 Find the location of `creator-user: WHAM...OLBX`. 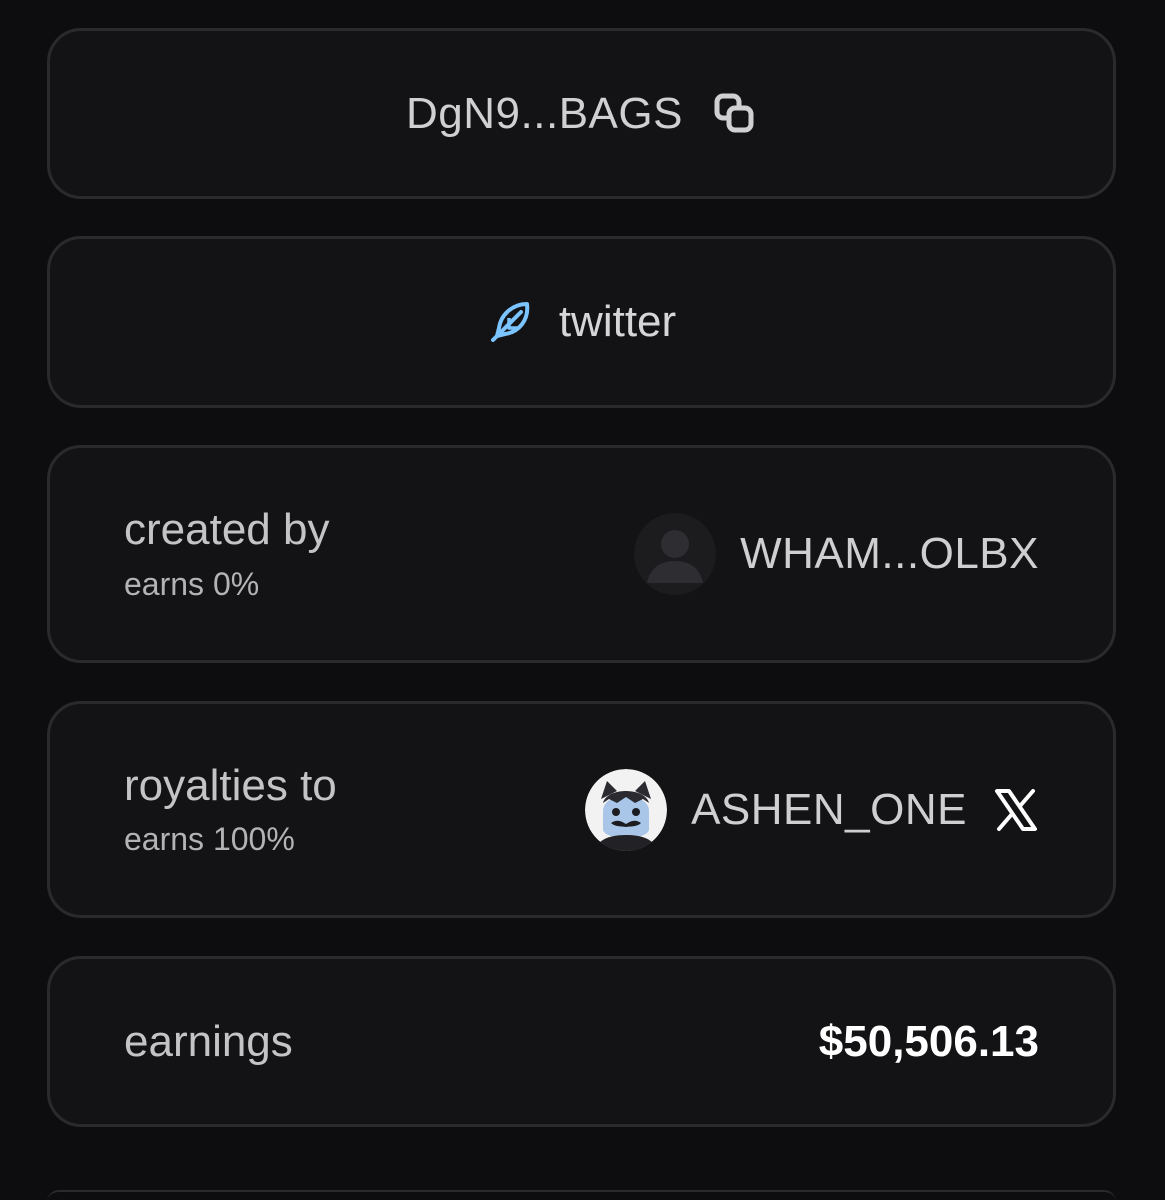

creator-user: WHAM...OLBX is located at coordinates (836, 554).